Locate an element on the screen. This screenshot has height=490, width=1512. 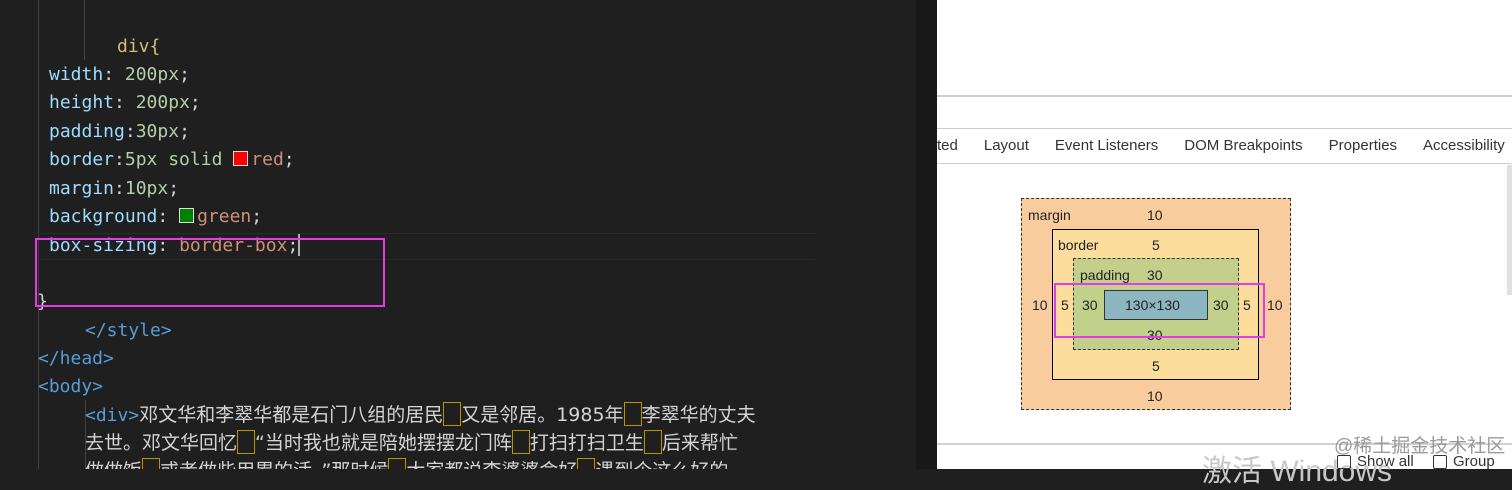
decl-height: height: 200px; is located at coordinates (125, 103).